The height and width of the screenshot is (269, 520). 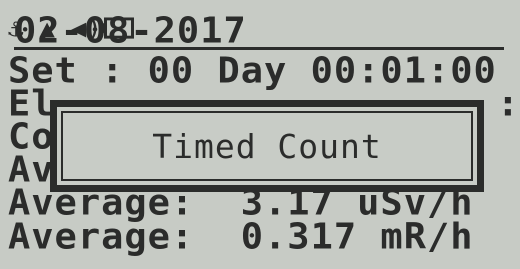 I want to click on status-icons-glyphs: ⚓ ▲ ◀), so click(x=55, y=29).